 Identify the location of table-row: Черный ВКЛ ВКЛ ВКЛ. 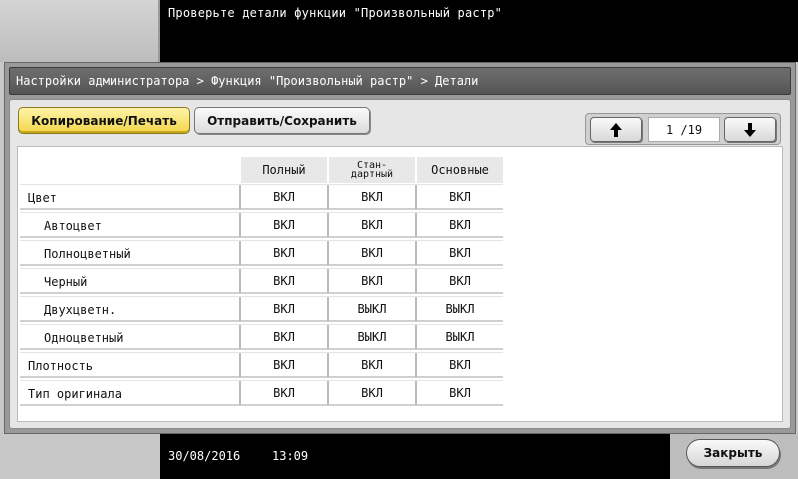
(261, 281).